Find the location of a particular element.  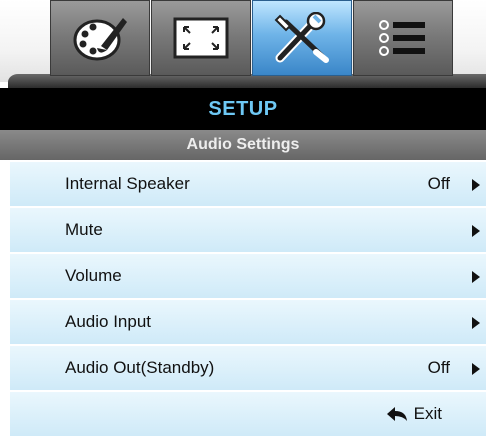

menu-item-audio-out-standby: Audio Out(Standby) Off is located at coordinates (248, 368).